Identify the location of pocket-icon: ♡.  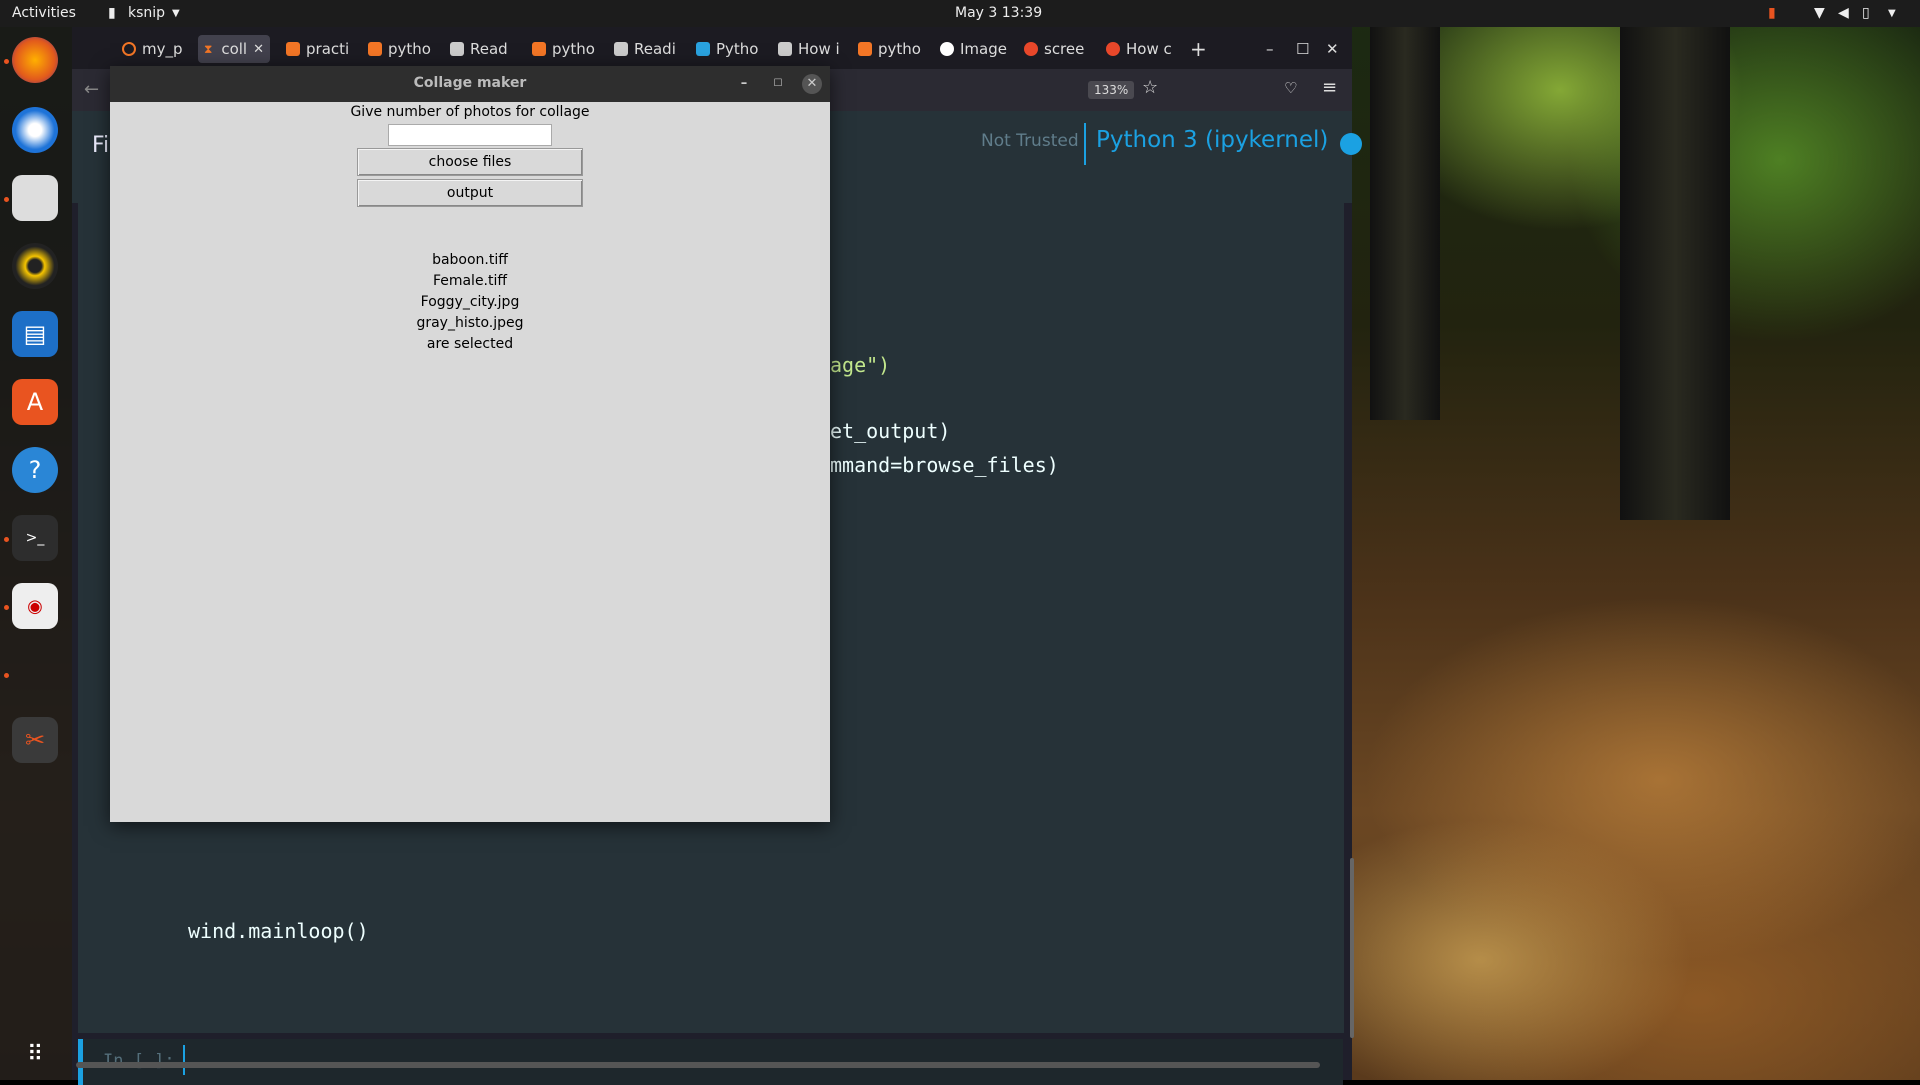
(1290, 88).